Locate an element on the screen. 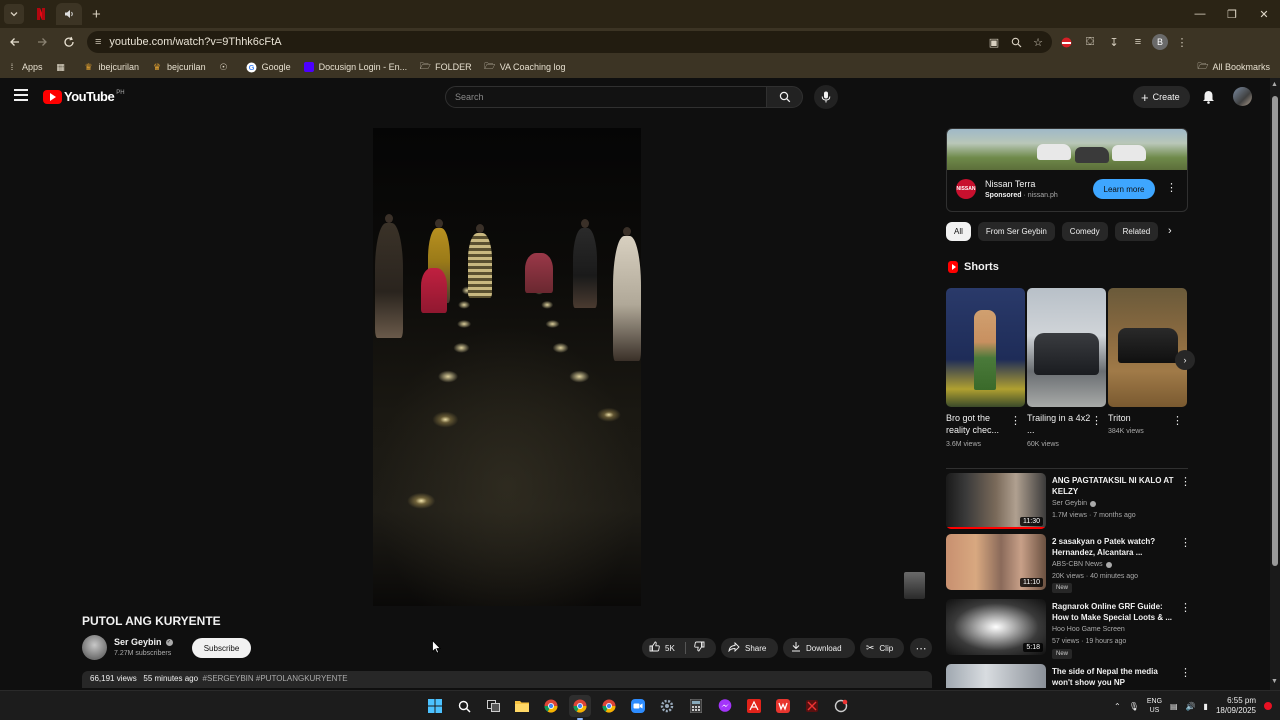  like-button is located at coordinates (654, 648).